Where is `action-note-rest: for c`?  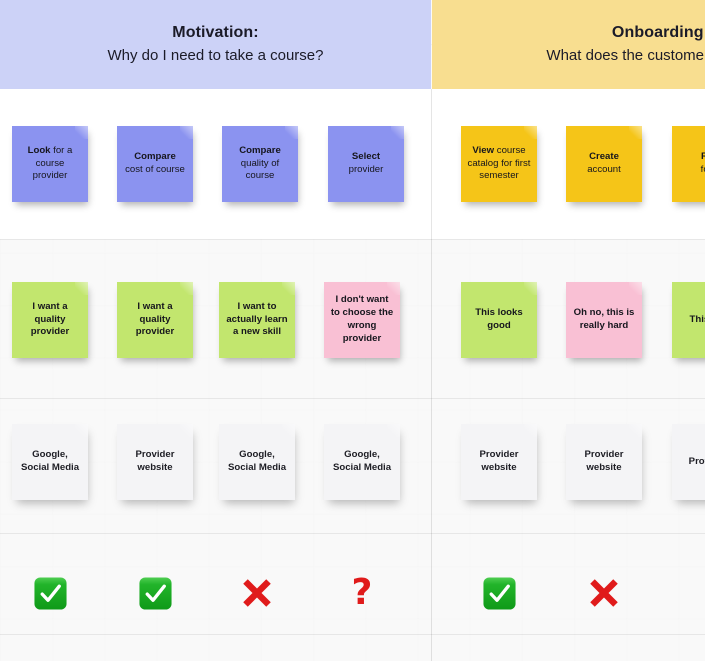
action-note-rest: for c is located at coordinates (702, 169).